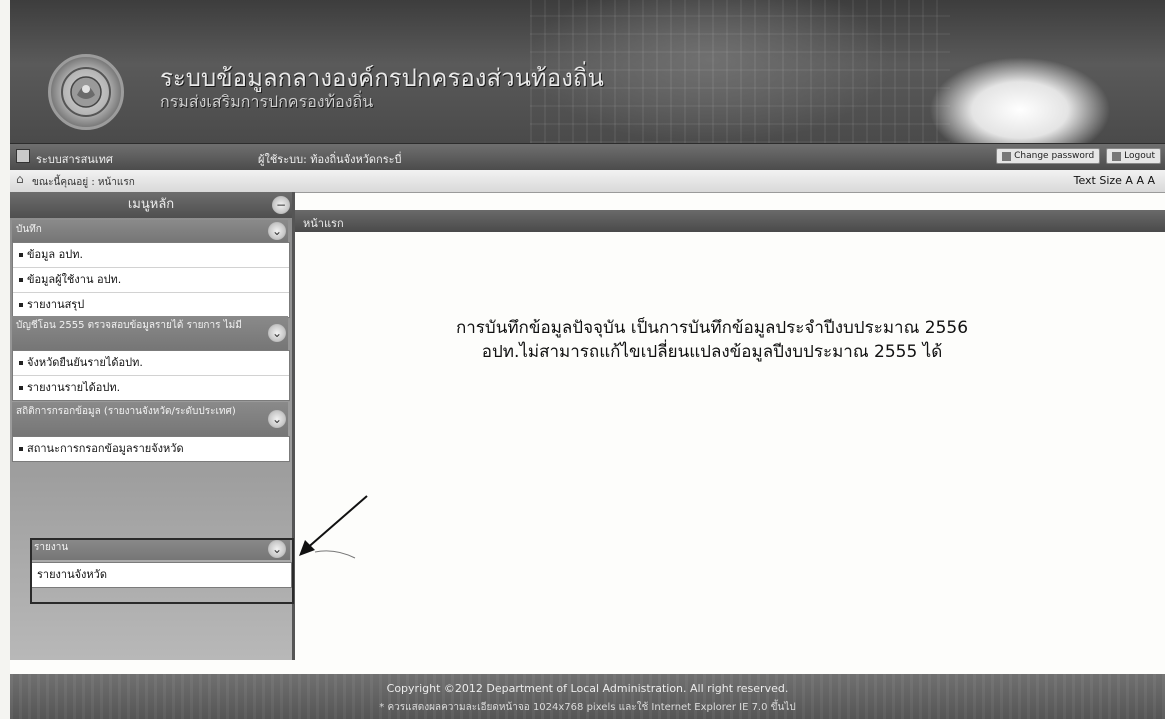  Describe the element at coordinates (74, 159) in the screenshot. I see `nav-system-link: ระบบสารสนเทศ` at that location.